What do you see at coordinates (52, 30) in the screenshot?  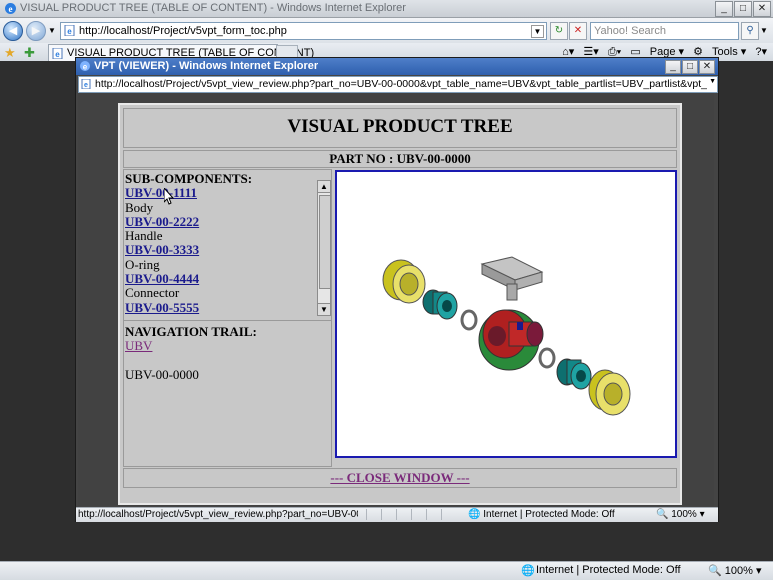 I see `history-dropdown-icon: ▼` at bounding box center [52, 30].